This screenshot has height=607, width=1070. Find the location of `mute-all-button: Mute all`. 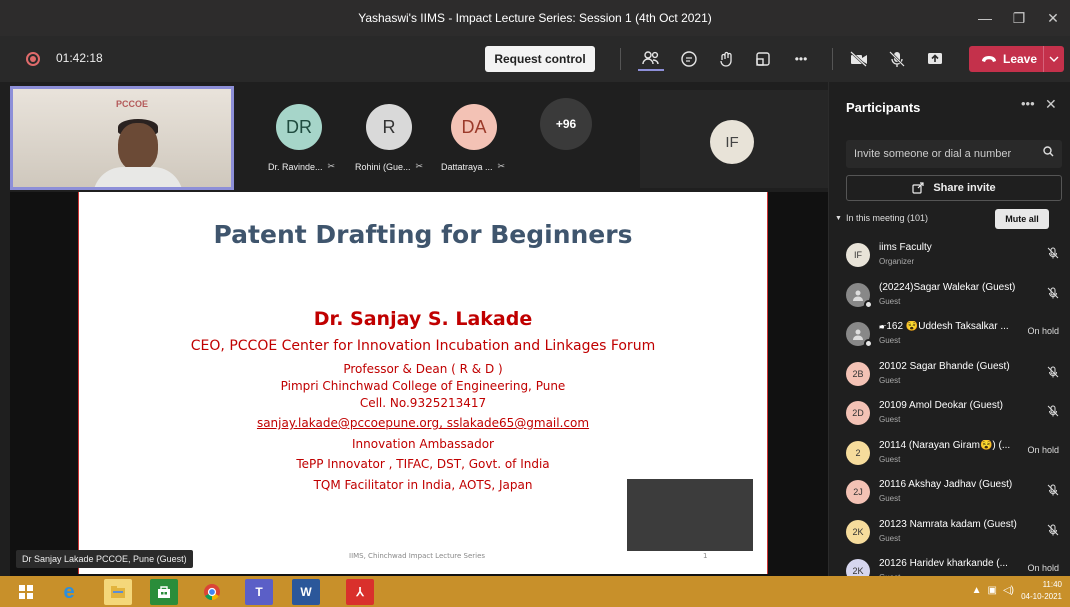

mute-all-button: Mute all is located at coordinates (1022, 219).